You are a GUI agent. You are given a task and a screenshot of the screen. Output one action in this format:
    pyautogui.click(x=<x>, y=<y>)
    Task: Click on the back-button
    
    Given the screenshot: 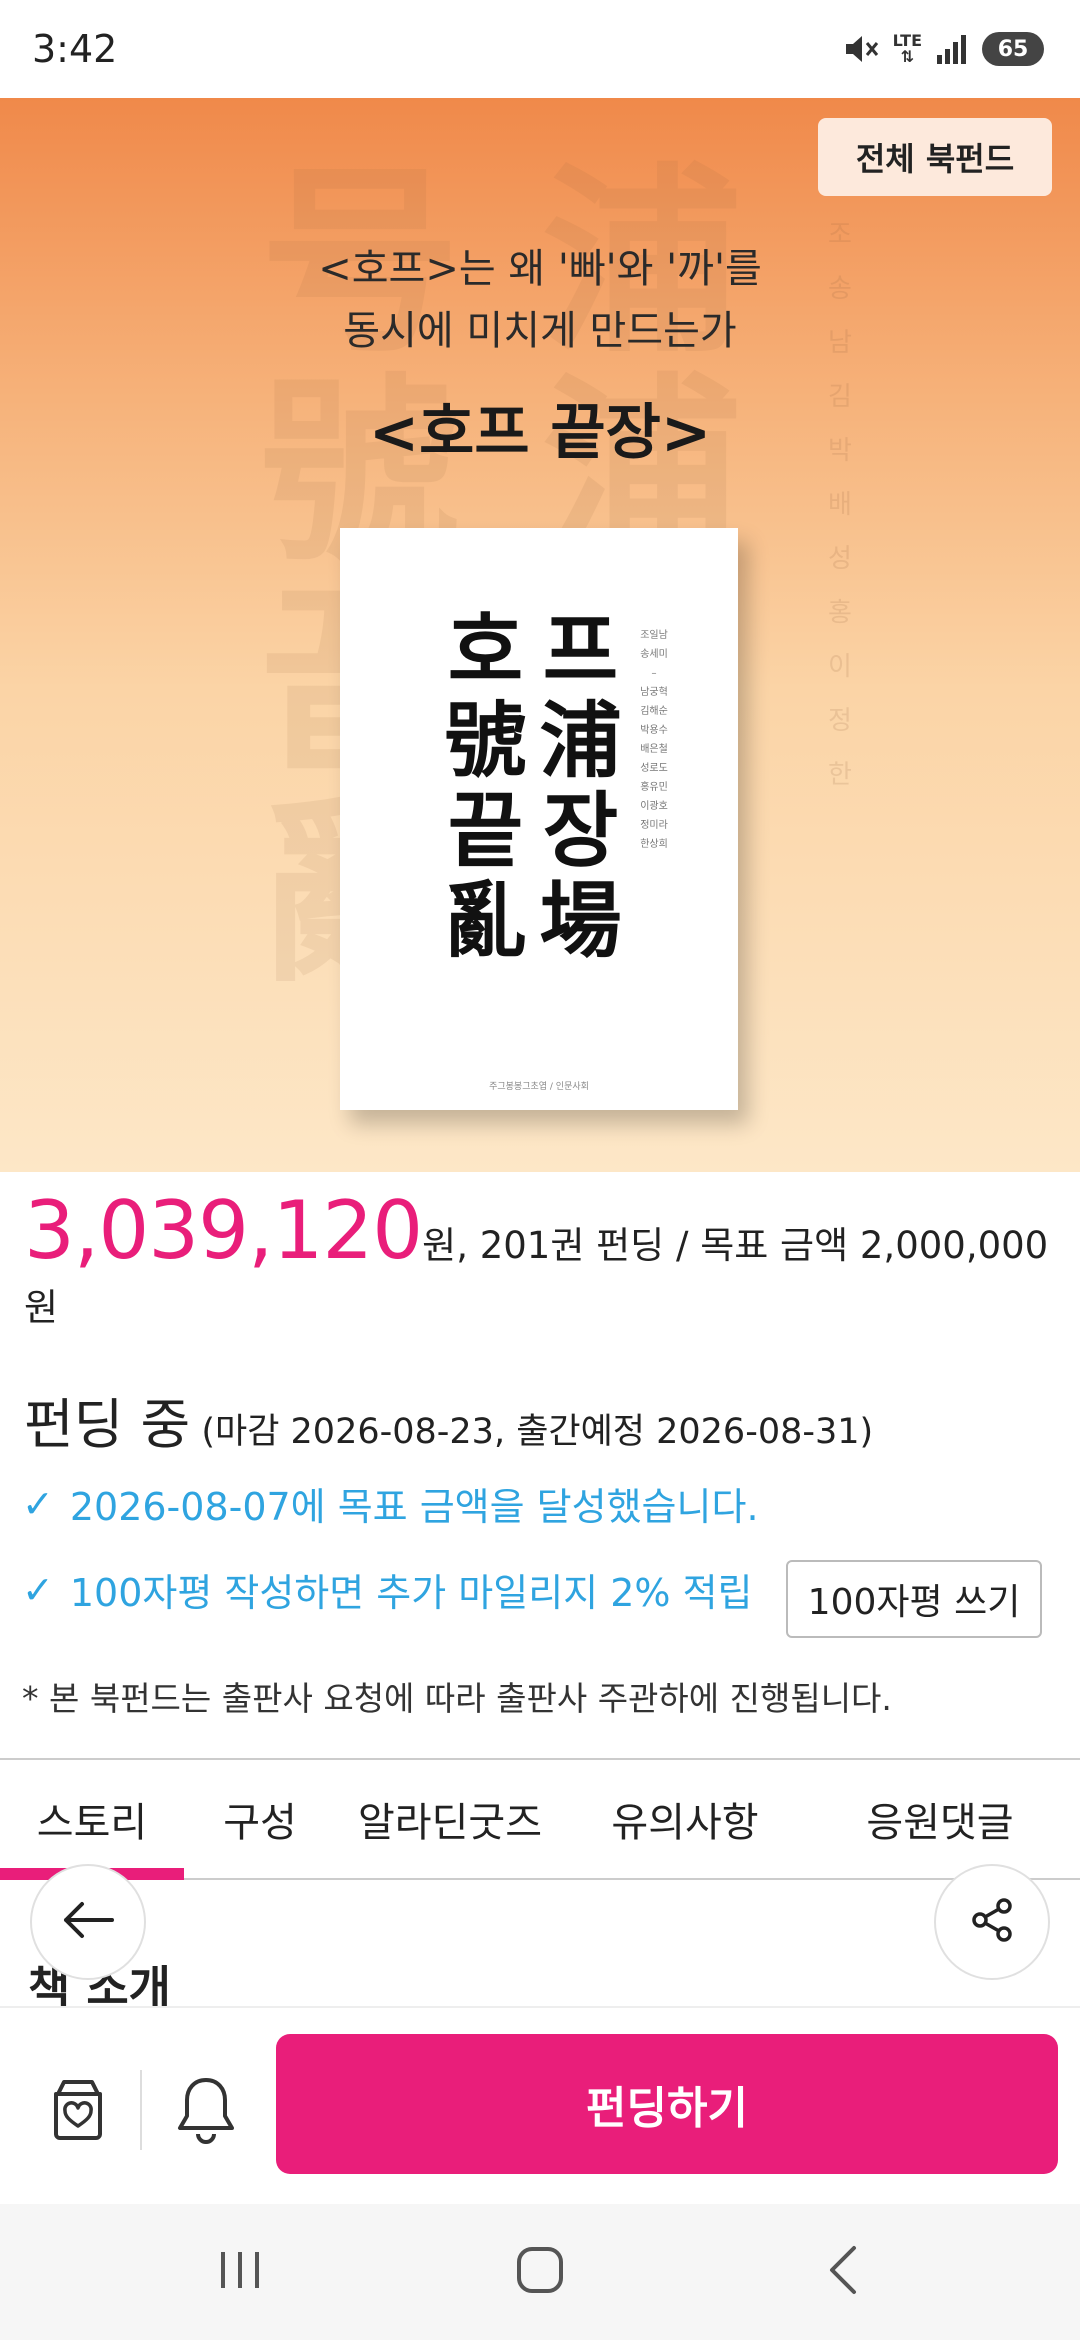 What is the action you would take?
    pyautogui.click(x=88, y=1922)
    